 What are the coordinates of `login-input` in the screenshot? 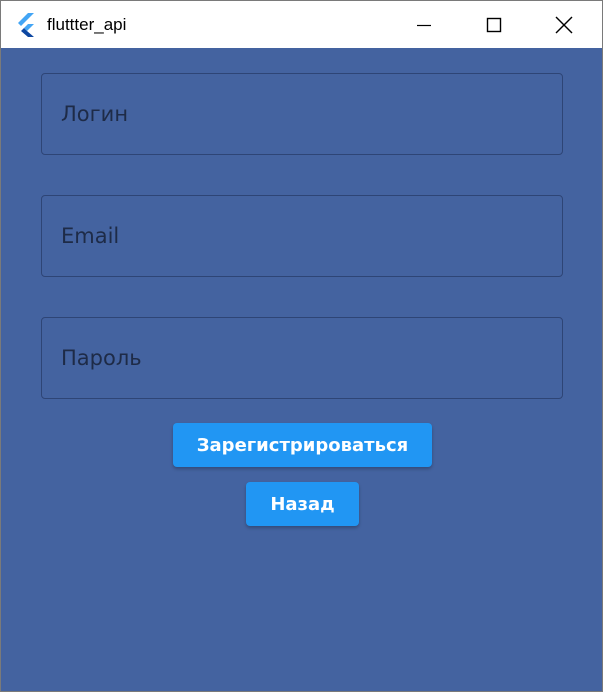 It's located at (302, 114).